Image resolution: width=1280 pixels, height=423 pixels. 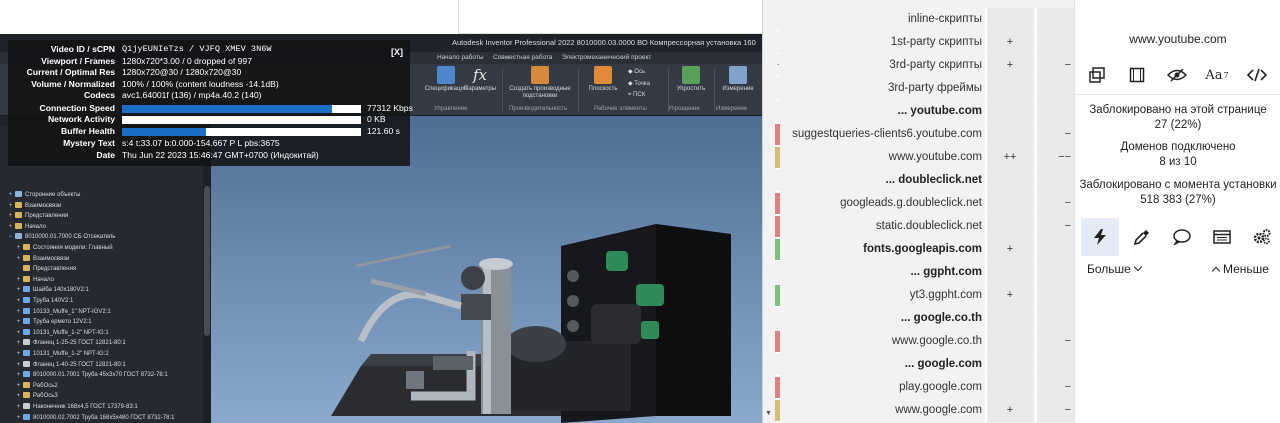 I want to click on logger-button, so click(x=1222, y=237).